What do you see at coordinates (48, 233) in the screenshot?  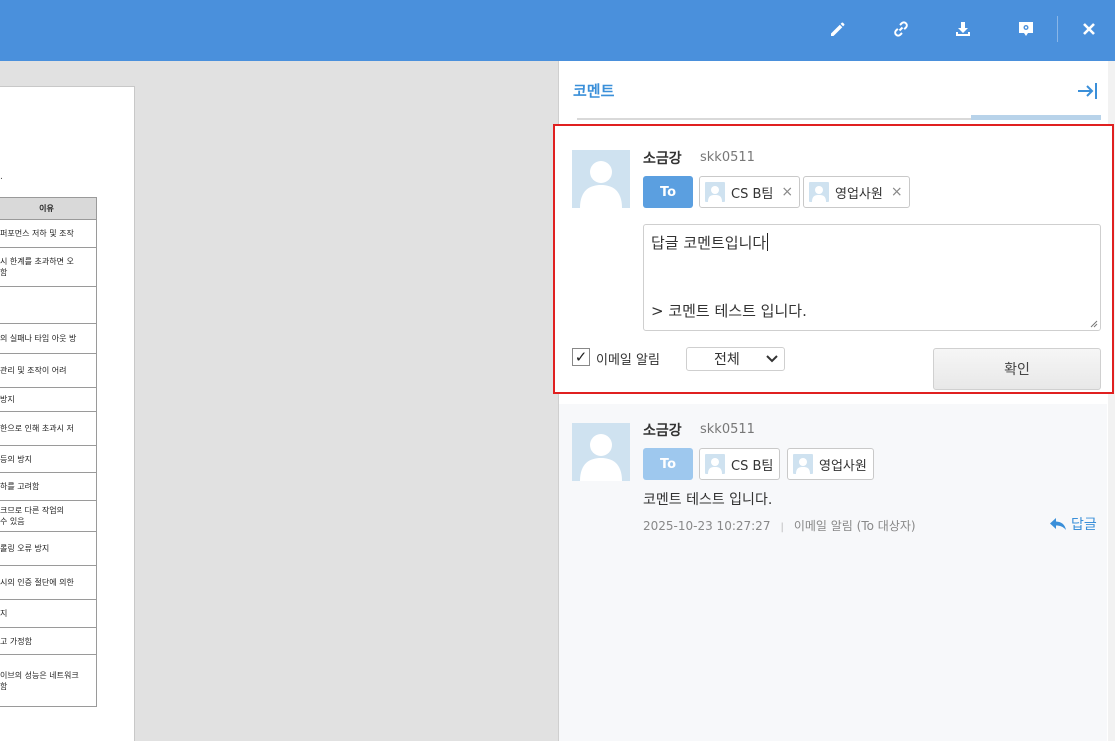 I see `table-row: 퍼포먼스 저하 및 조작` at bounding box center [48, 233].